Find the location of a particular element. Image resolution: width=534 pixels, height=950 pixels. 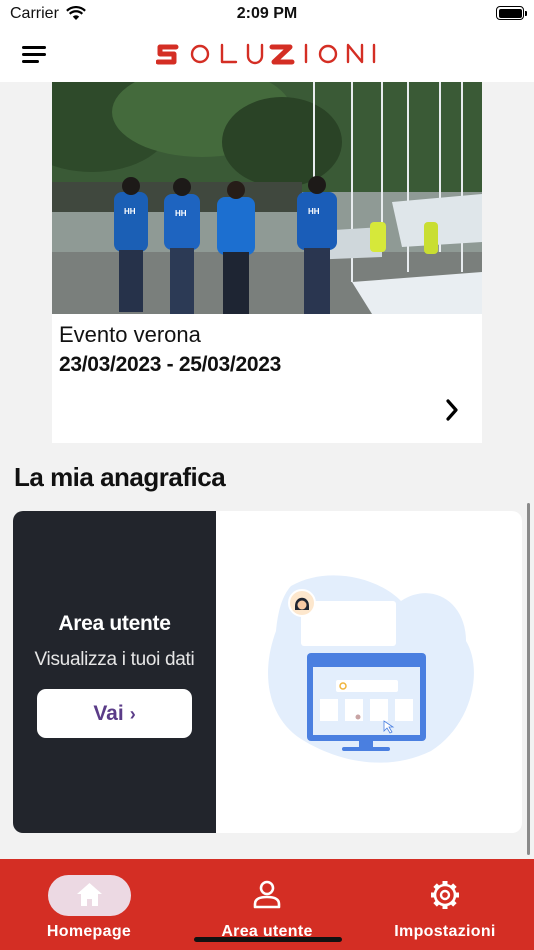

event-title: Evento verona is located at coordinates (130, 334).